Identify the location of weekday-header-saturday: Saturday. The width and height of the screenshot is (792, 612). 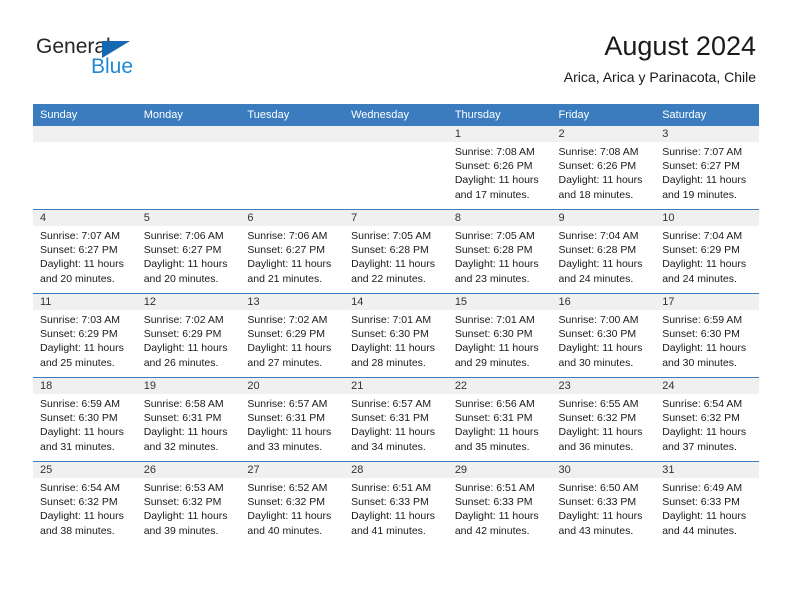
(707, 115).